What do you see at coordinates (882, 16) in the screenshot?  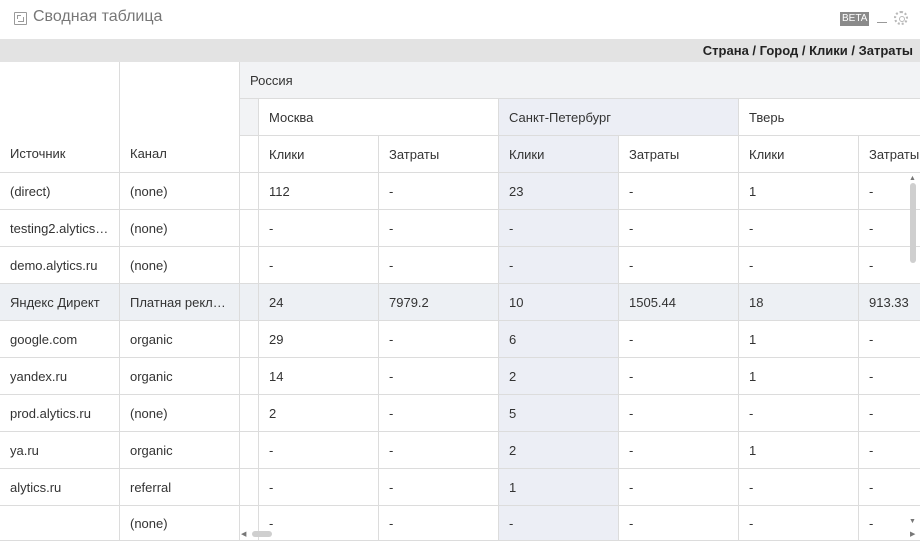 I see `minimize-icon` at bounding box center [882, 16].